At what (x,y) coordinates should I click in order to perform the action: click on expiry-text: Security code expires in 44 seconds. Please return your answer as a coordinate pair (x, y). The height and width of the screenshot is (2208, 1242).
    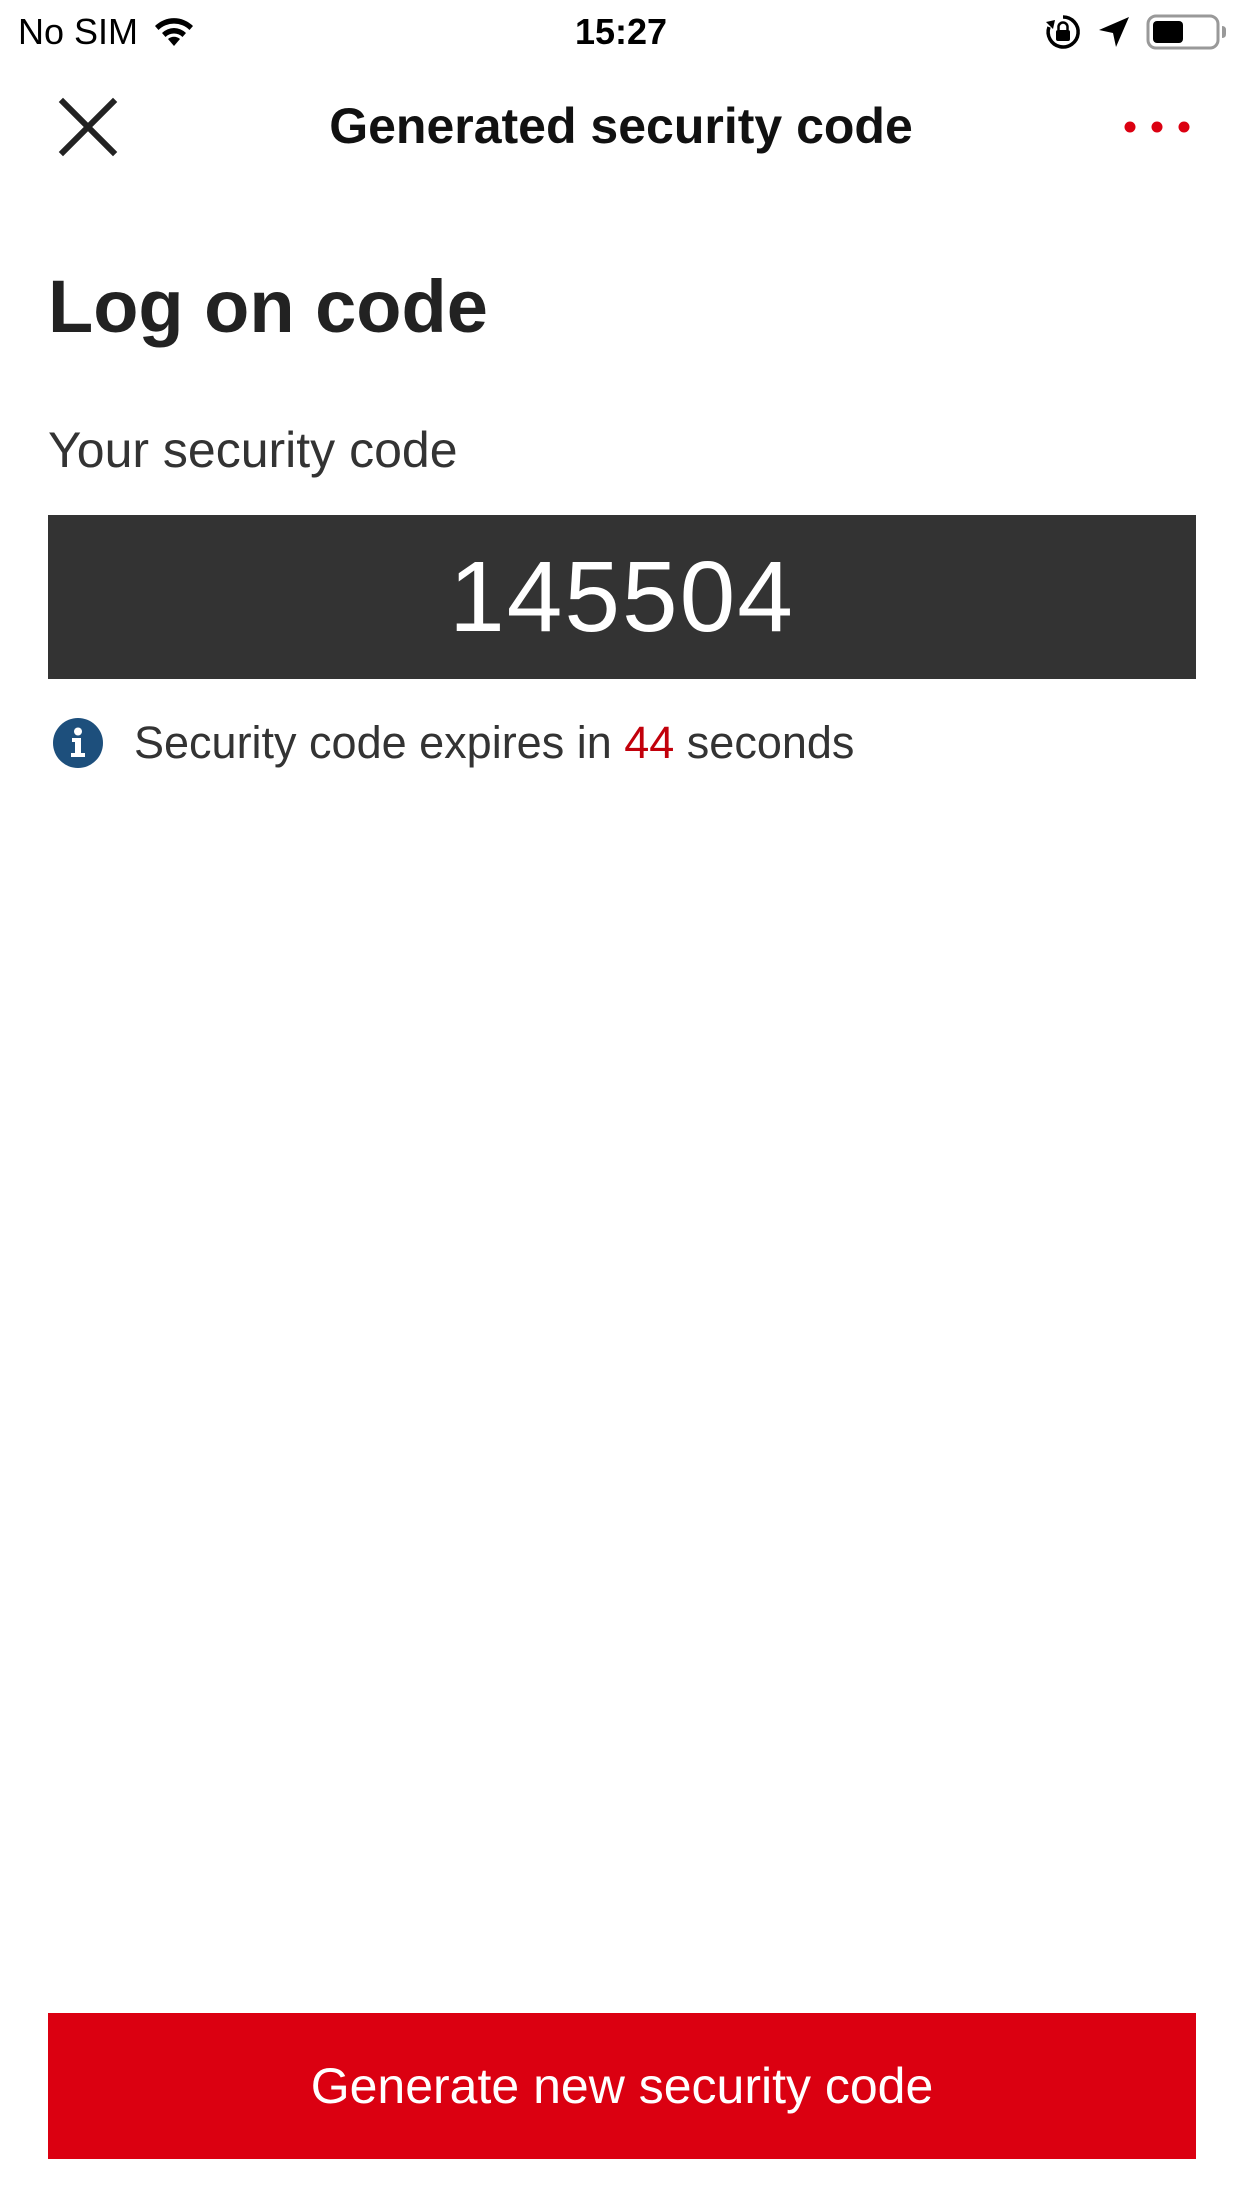
    Looking at the image, I should click on (494, 743).